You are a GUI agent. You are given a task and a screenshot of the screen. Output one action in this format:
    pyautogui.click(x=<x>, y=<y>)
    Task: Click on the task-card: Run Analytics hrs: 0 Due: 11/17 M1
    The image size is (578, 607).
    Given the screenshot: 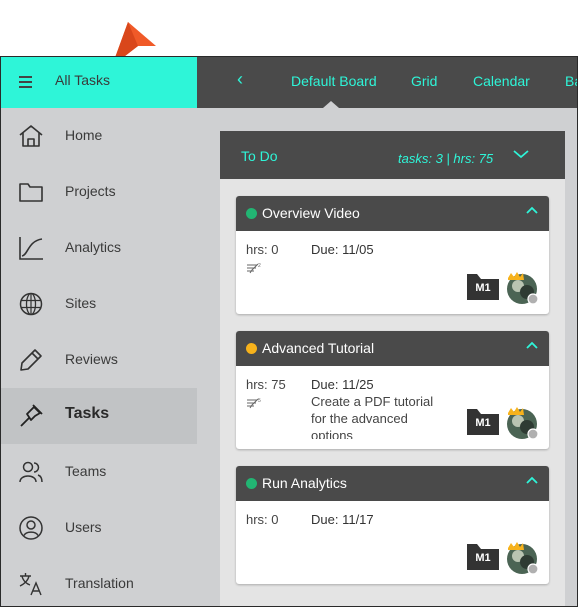 What is the action you would take?
    pyautogui.click(x=392, y=525)
    